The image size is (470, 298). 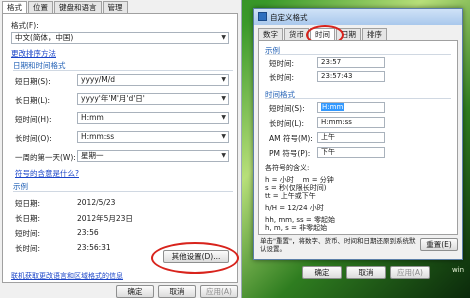 What do you see at coordinates (153, 99) in the screenshot?
I see `long-date-select: yyyy'年'M'月'd'日' ▼` at bounding box center [153, 99].